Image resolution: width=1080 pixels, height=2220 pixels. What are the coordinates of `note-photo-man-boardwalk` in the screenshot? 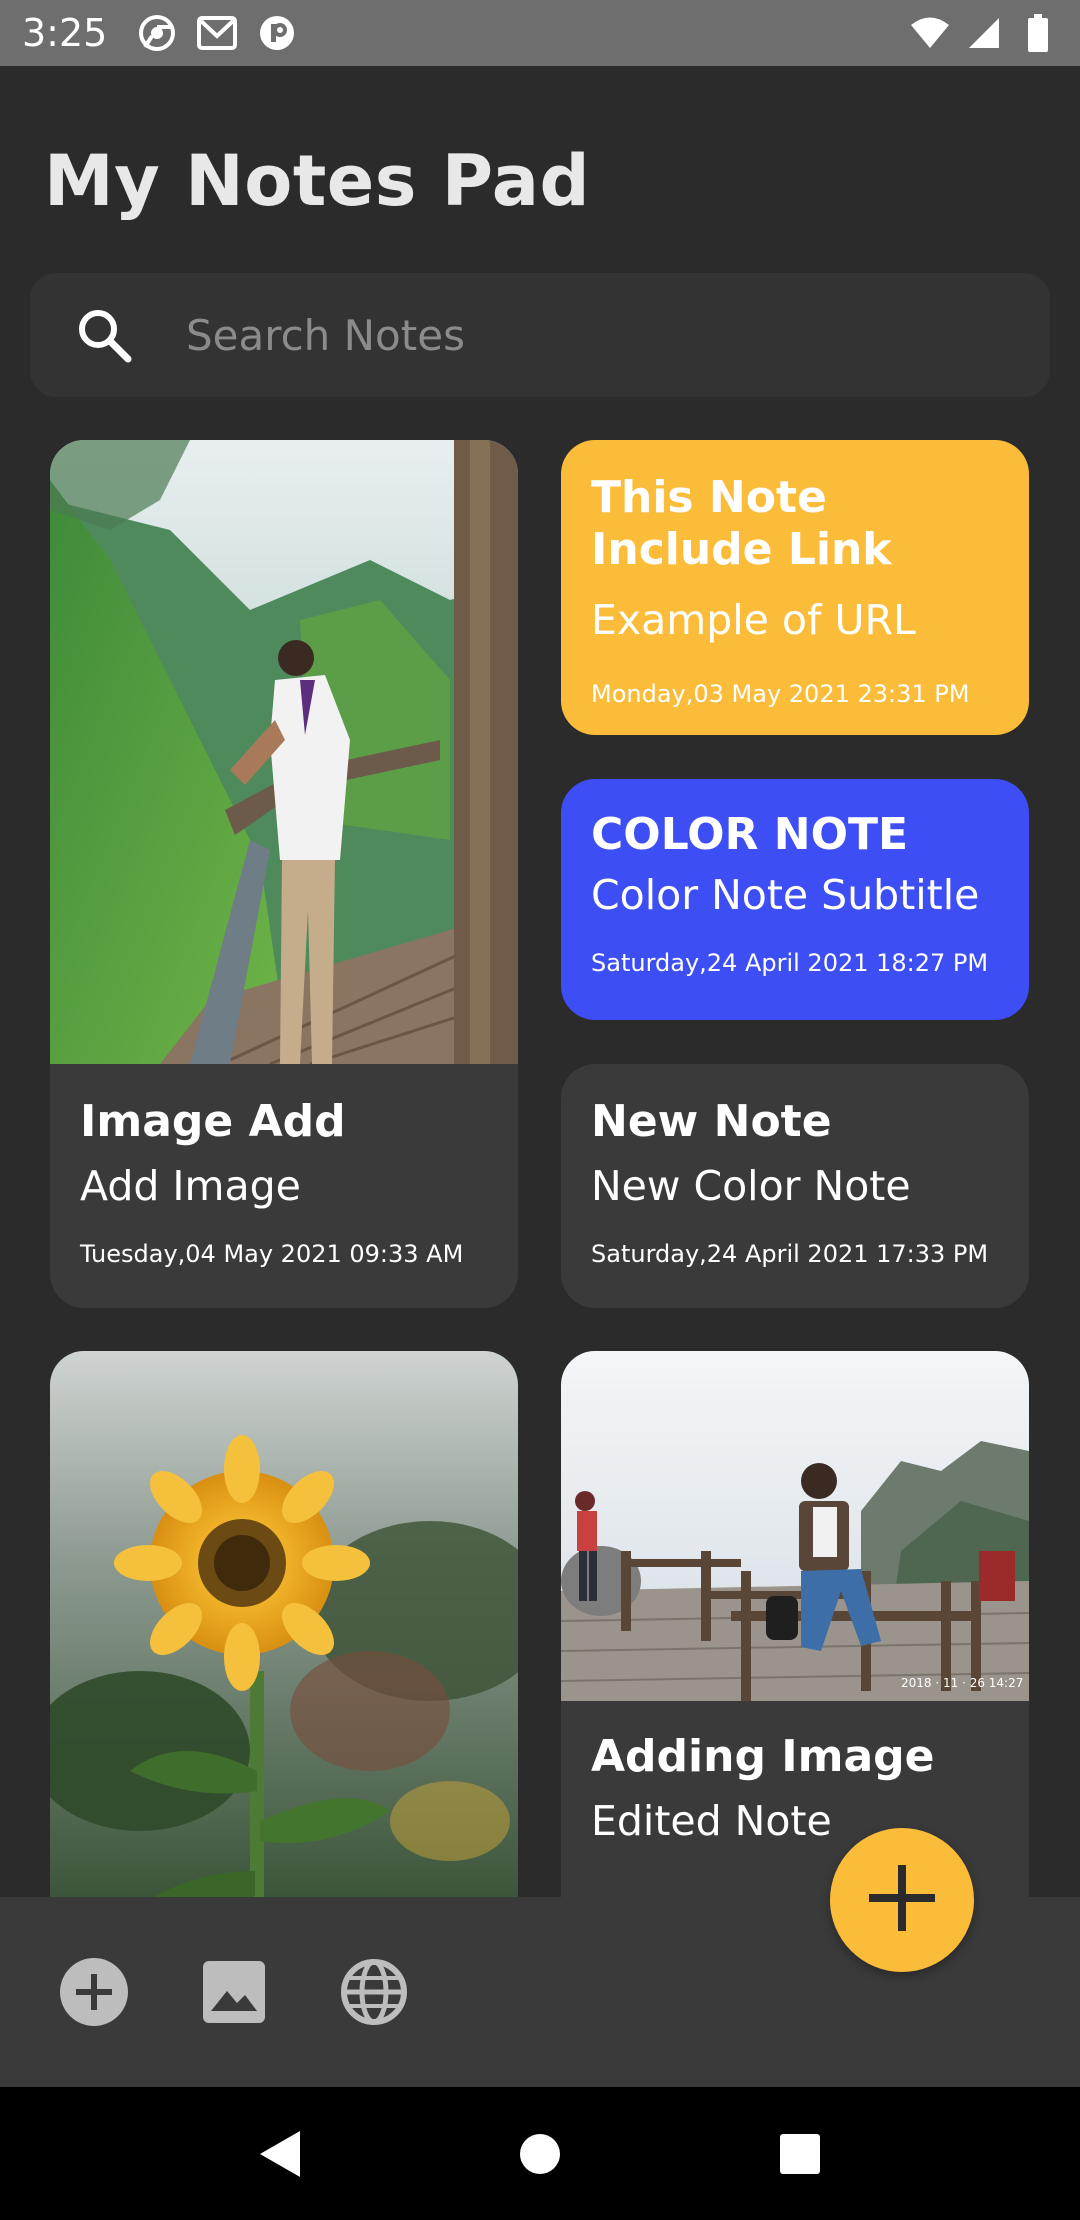 It's located at (284, 752).